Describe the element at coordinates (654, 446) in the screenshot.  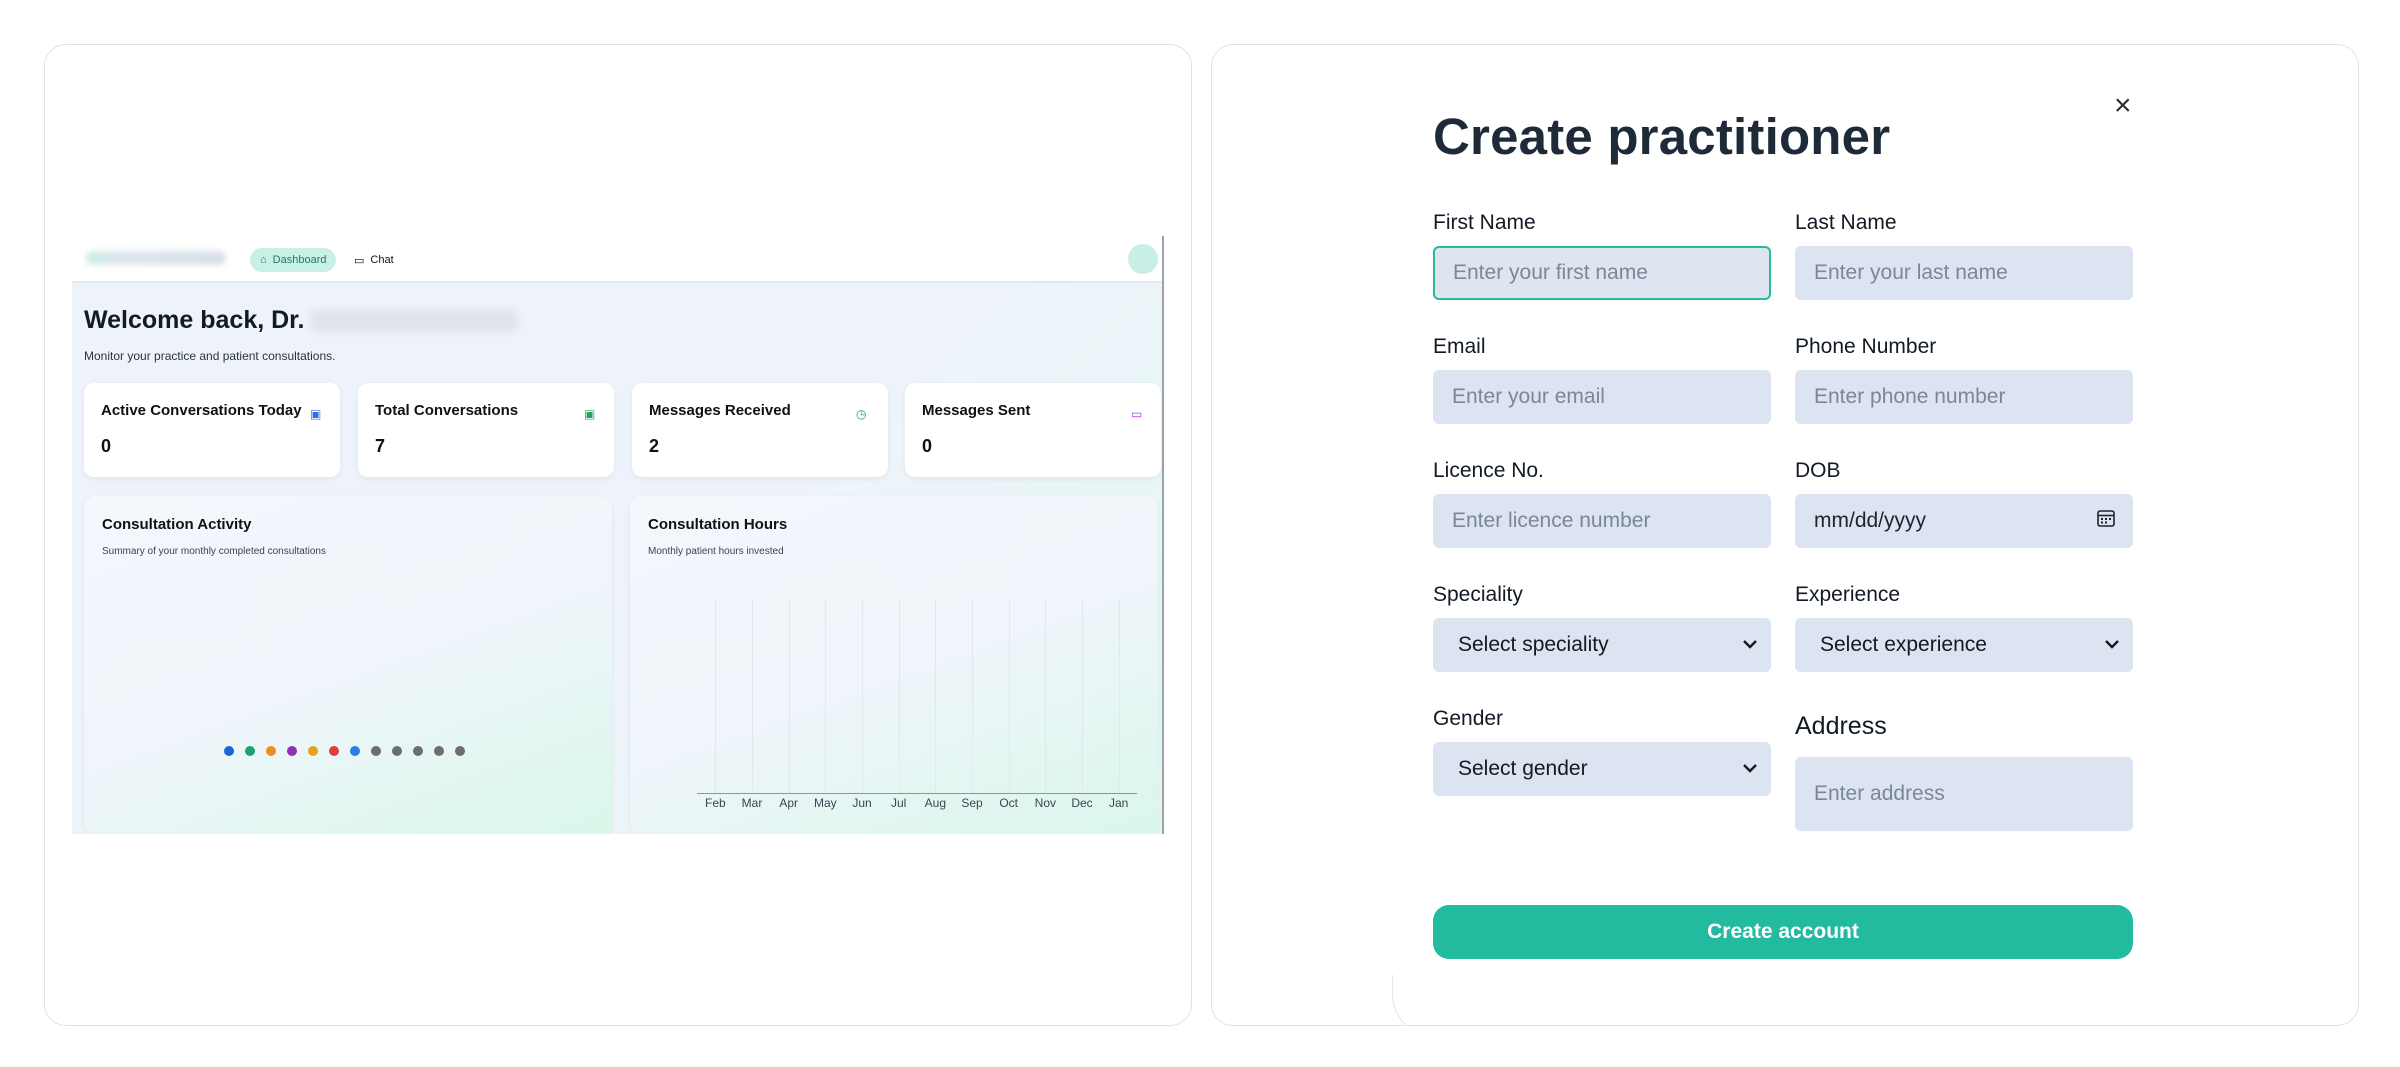
I see `stat-value: 2` at that location.